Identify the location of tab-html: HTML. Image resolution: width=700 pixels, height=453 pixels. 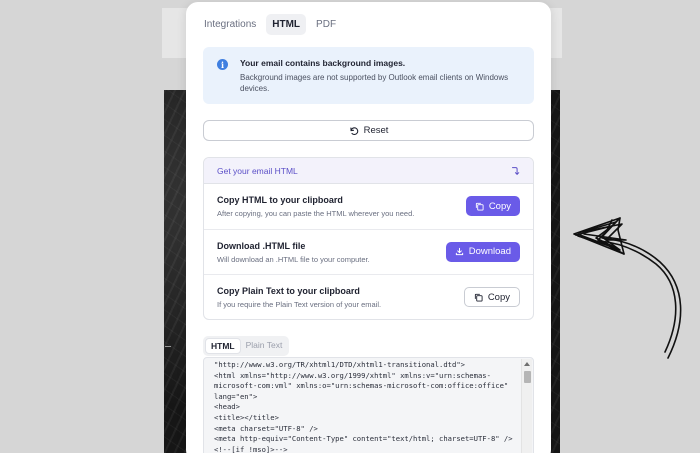
(286, 24).